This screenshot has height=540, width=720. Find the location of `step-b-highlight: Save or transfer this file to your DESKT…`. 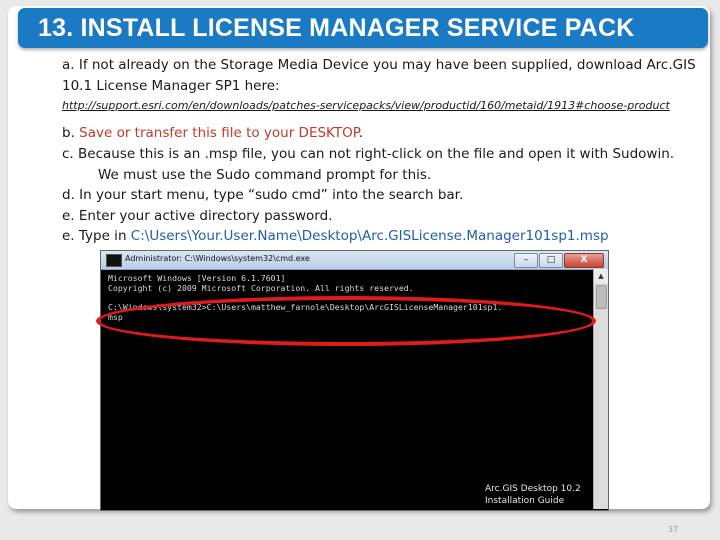

step-b-highlight: Save or transfer this file to your DESKT… is located at coordinates (219, 133).